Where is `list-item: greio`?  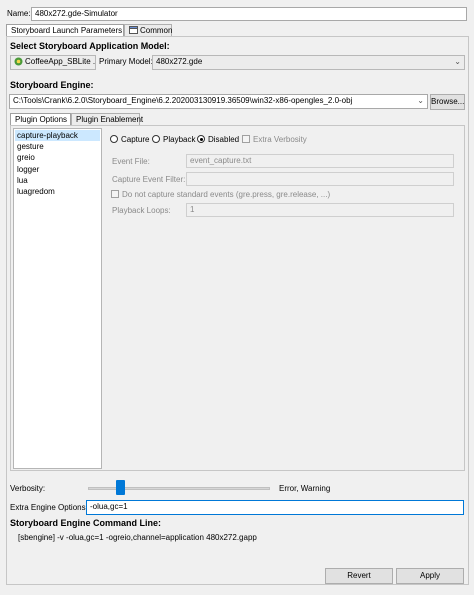 list-item: greio is located at coordinates (26, 157).